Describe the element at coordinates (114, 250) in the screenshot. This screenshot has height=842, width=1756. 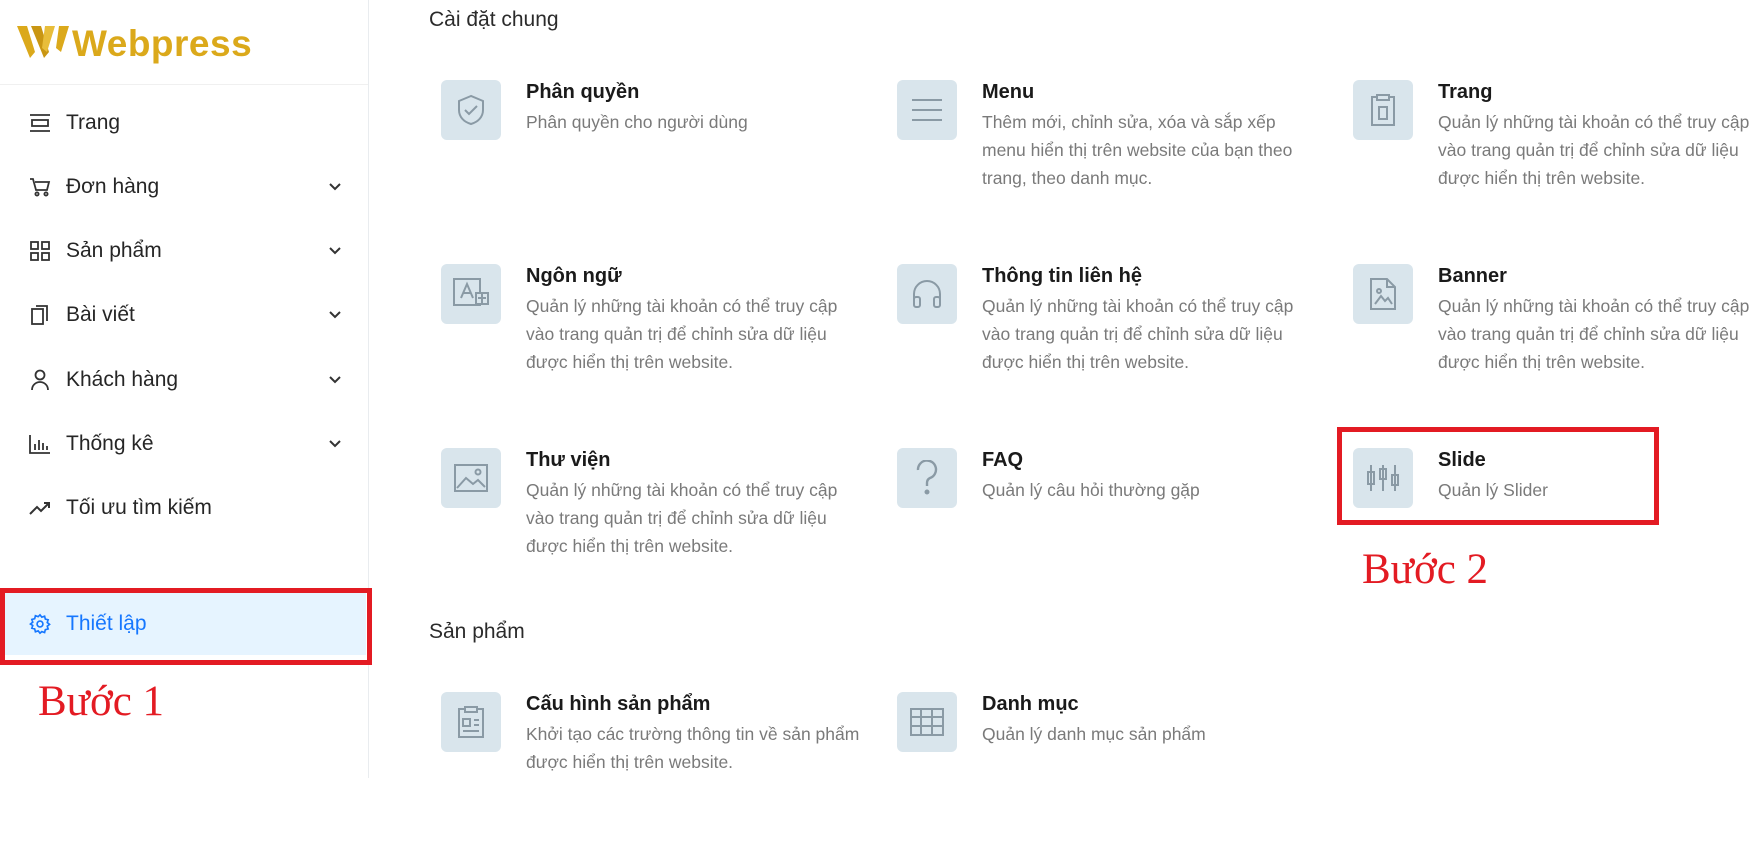
I see `sidebar-item-label: Sản phẩm` at that location.